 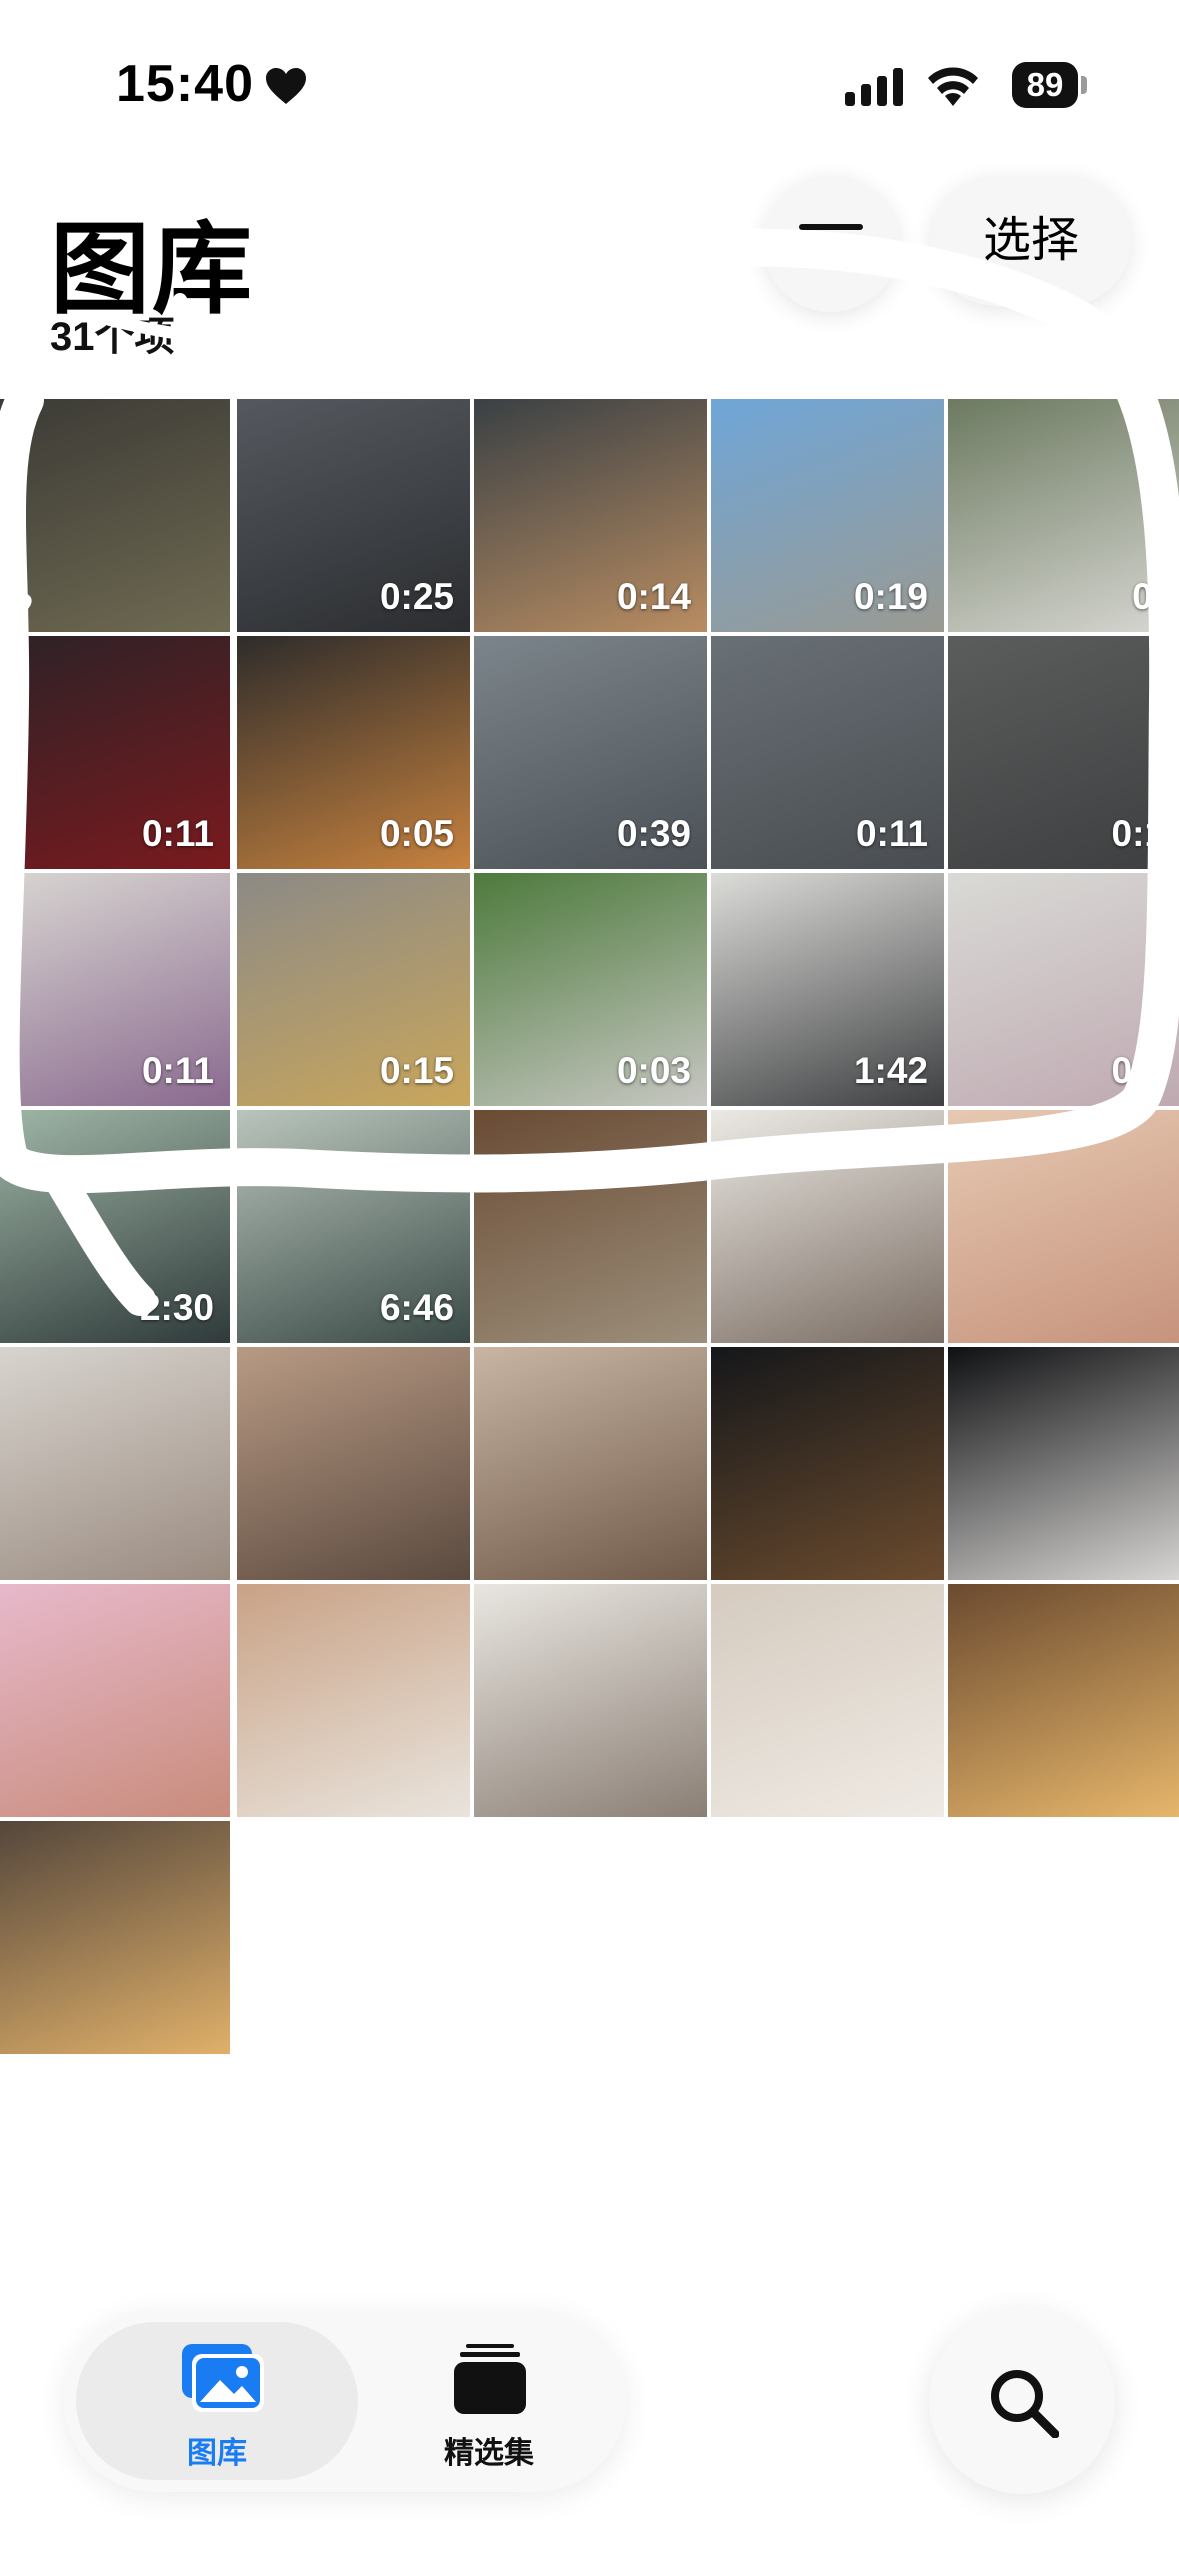 What do you see at coordinates (353, 752) in the screenshot?
I see `video-thumbnail: 0:05` at bounding box center [353, 752].